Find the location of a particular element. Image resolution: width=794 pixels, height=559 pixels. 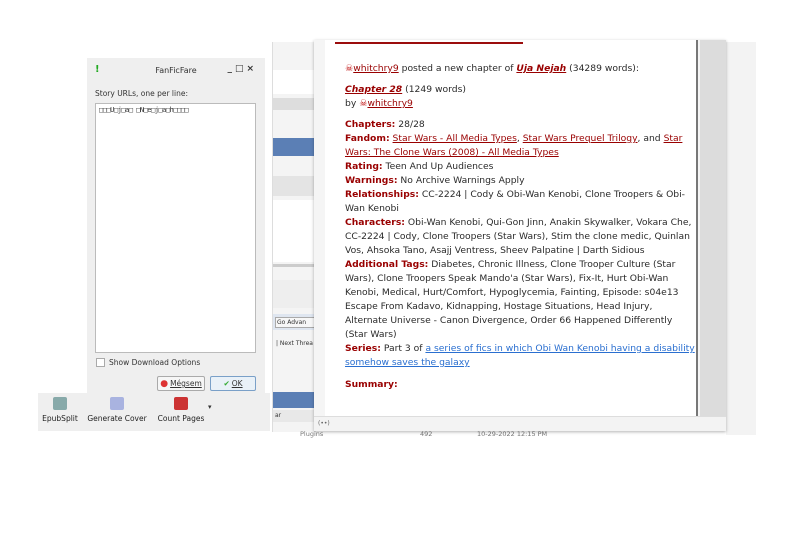

next-thread-link: | Next Threa is located at coordinates (295, 343).